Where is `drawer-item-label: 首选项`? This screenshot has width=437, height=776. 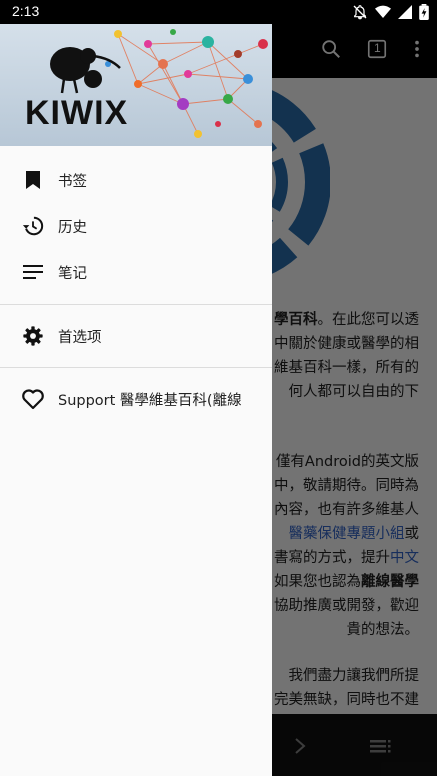 drawer-item-label: 首选项 is located at coordinates (80, 337).